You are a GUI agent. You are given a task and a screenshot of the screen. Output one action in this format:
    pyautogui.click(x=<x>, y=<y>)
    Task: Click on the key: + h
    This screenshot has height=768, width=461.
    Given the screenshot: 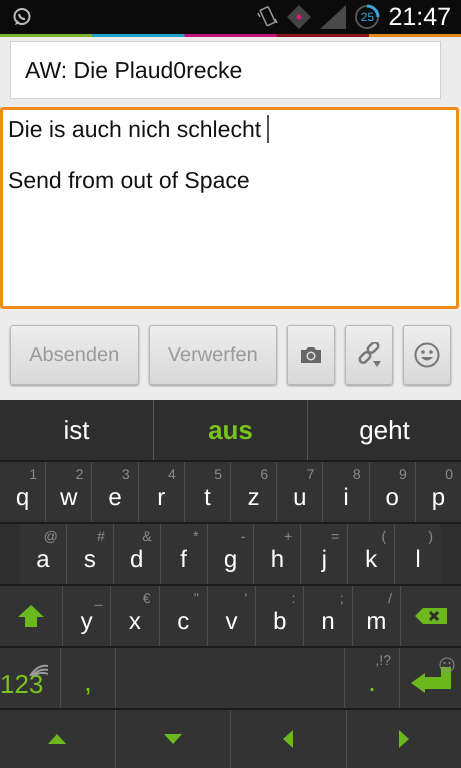 What is the action you would take?
    pyautogui.click(x=276, y=554)
    